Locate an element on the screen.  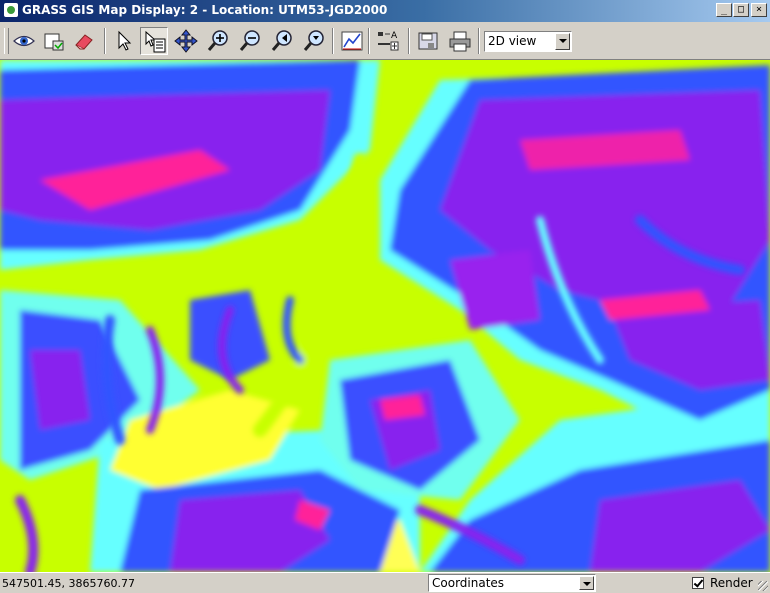
zoom-out-icon is located at coordinates (249, 40).